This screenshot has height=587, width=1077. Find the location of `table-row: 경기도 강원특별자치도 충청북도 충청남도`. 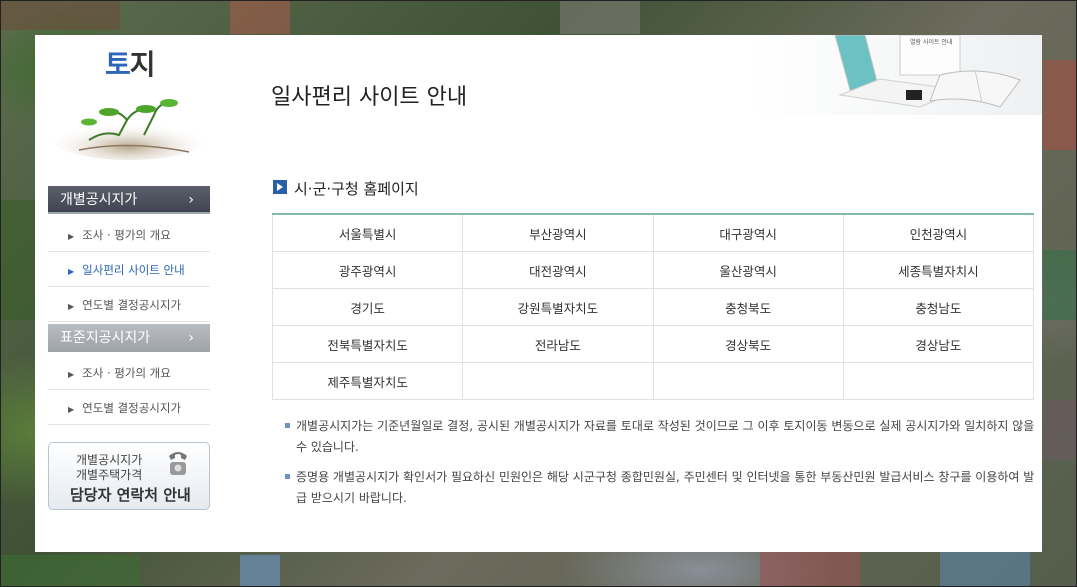

table-row: 경기도 강원특별자치도 충청북도 충청남도 is located at coordinates (653, 307).